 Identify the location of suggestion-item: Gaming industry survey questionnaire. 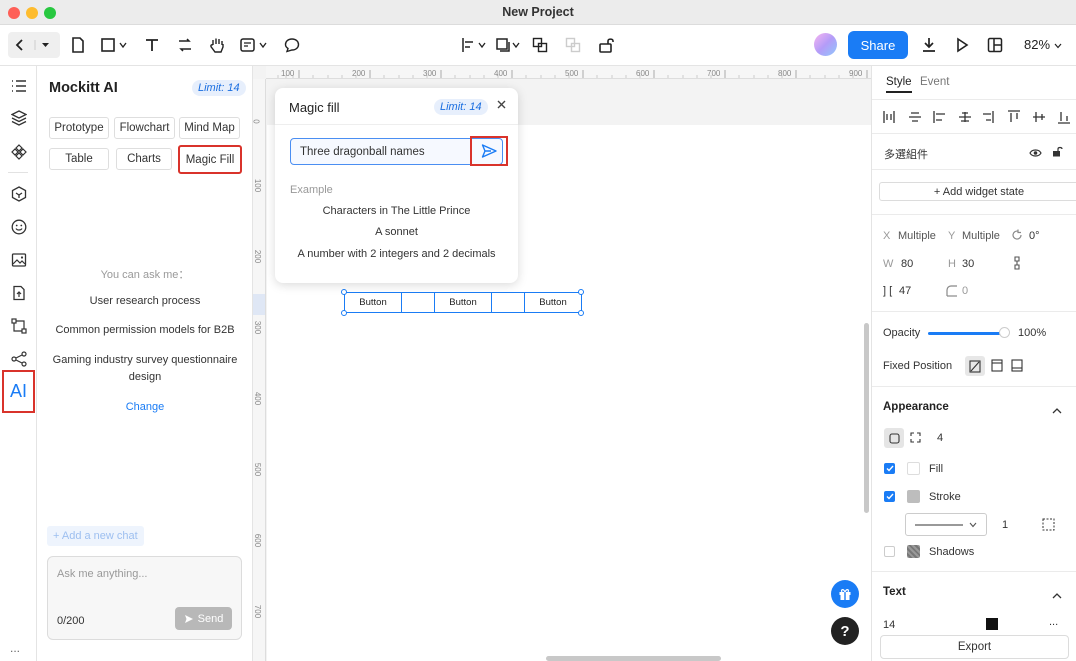
(145, 360).